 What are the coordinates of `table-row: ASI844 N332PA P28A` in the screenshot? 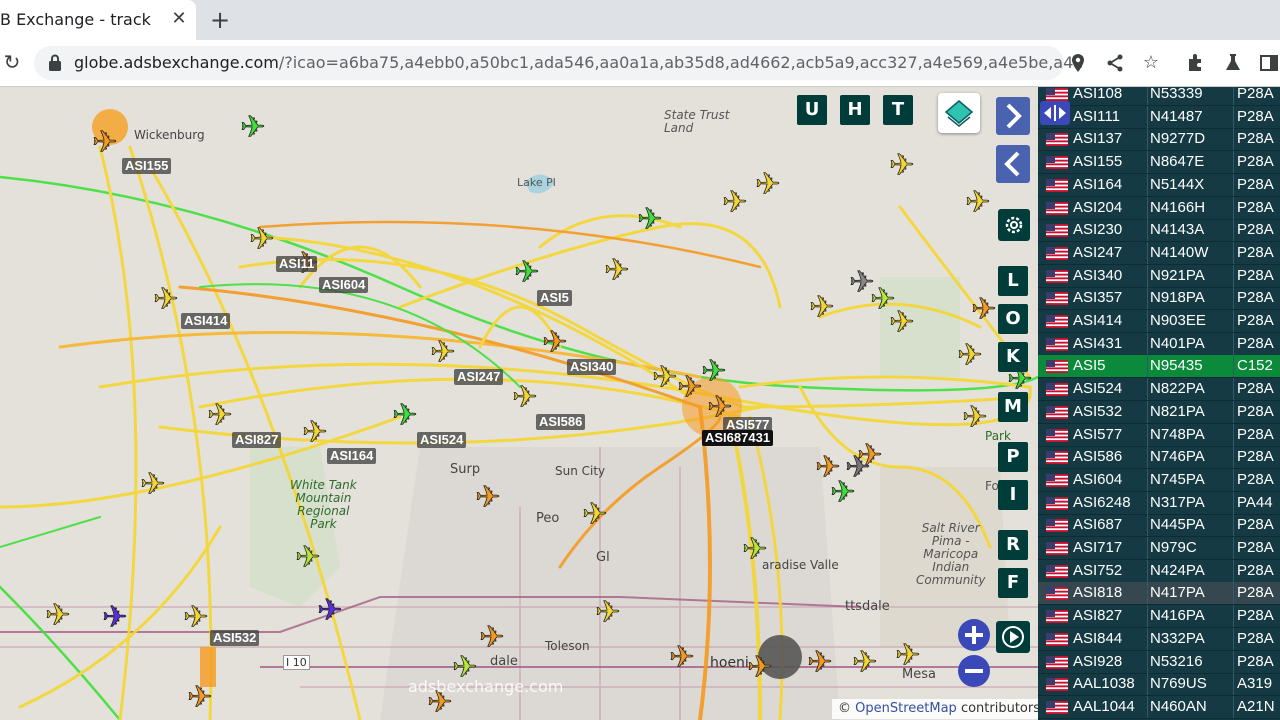 It's located at (1159, 639).